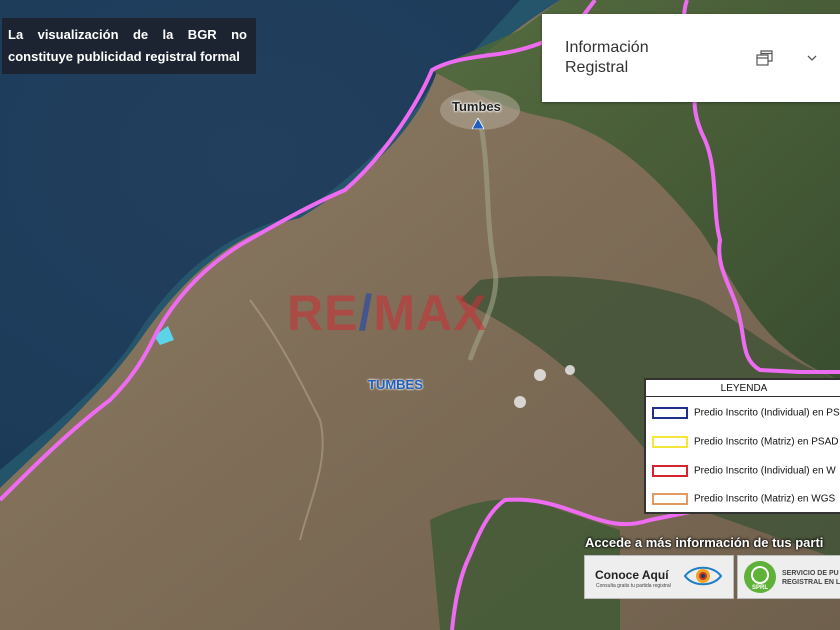  I want to click on legend-label: Predio Inscrito (Individual) en PS, so click(767, 413).